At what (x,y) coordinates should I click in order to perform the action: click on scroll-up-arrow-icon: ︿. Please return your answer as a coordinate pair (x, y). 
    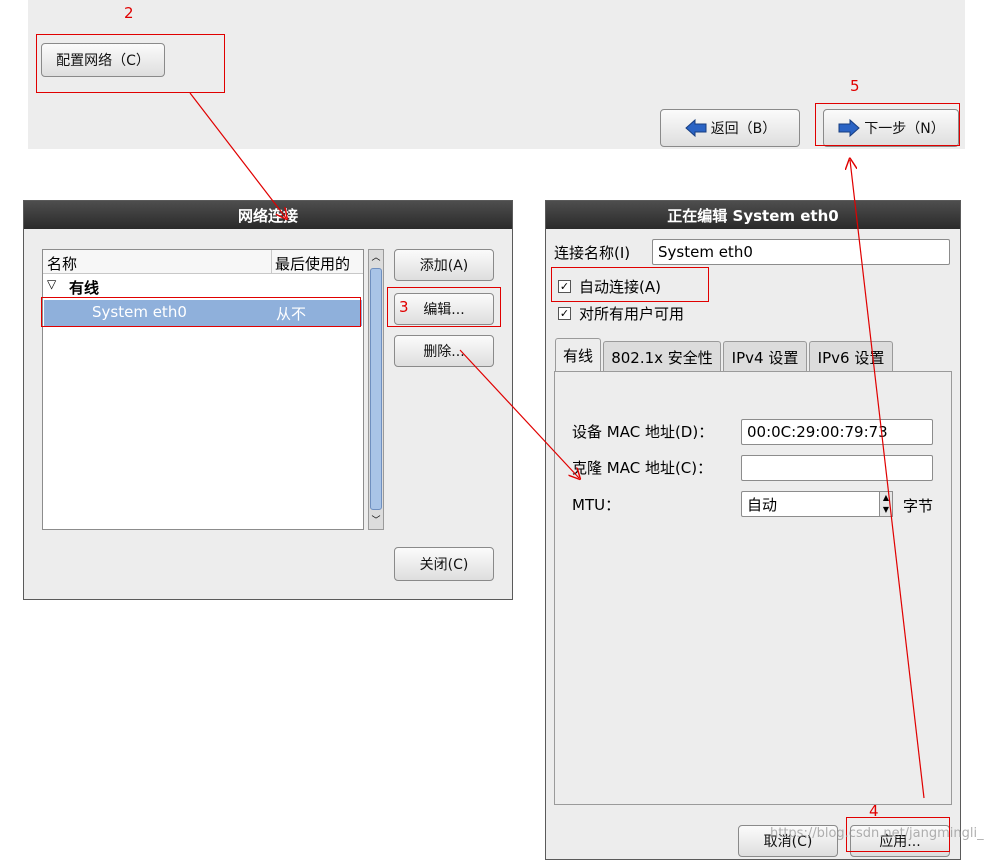
    Looking at the image, I should click on (376, 258).